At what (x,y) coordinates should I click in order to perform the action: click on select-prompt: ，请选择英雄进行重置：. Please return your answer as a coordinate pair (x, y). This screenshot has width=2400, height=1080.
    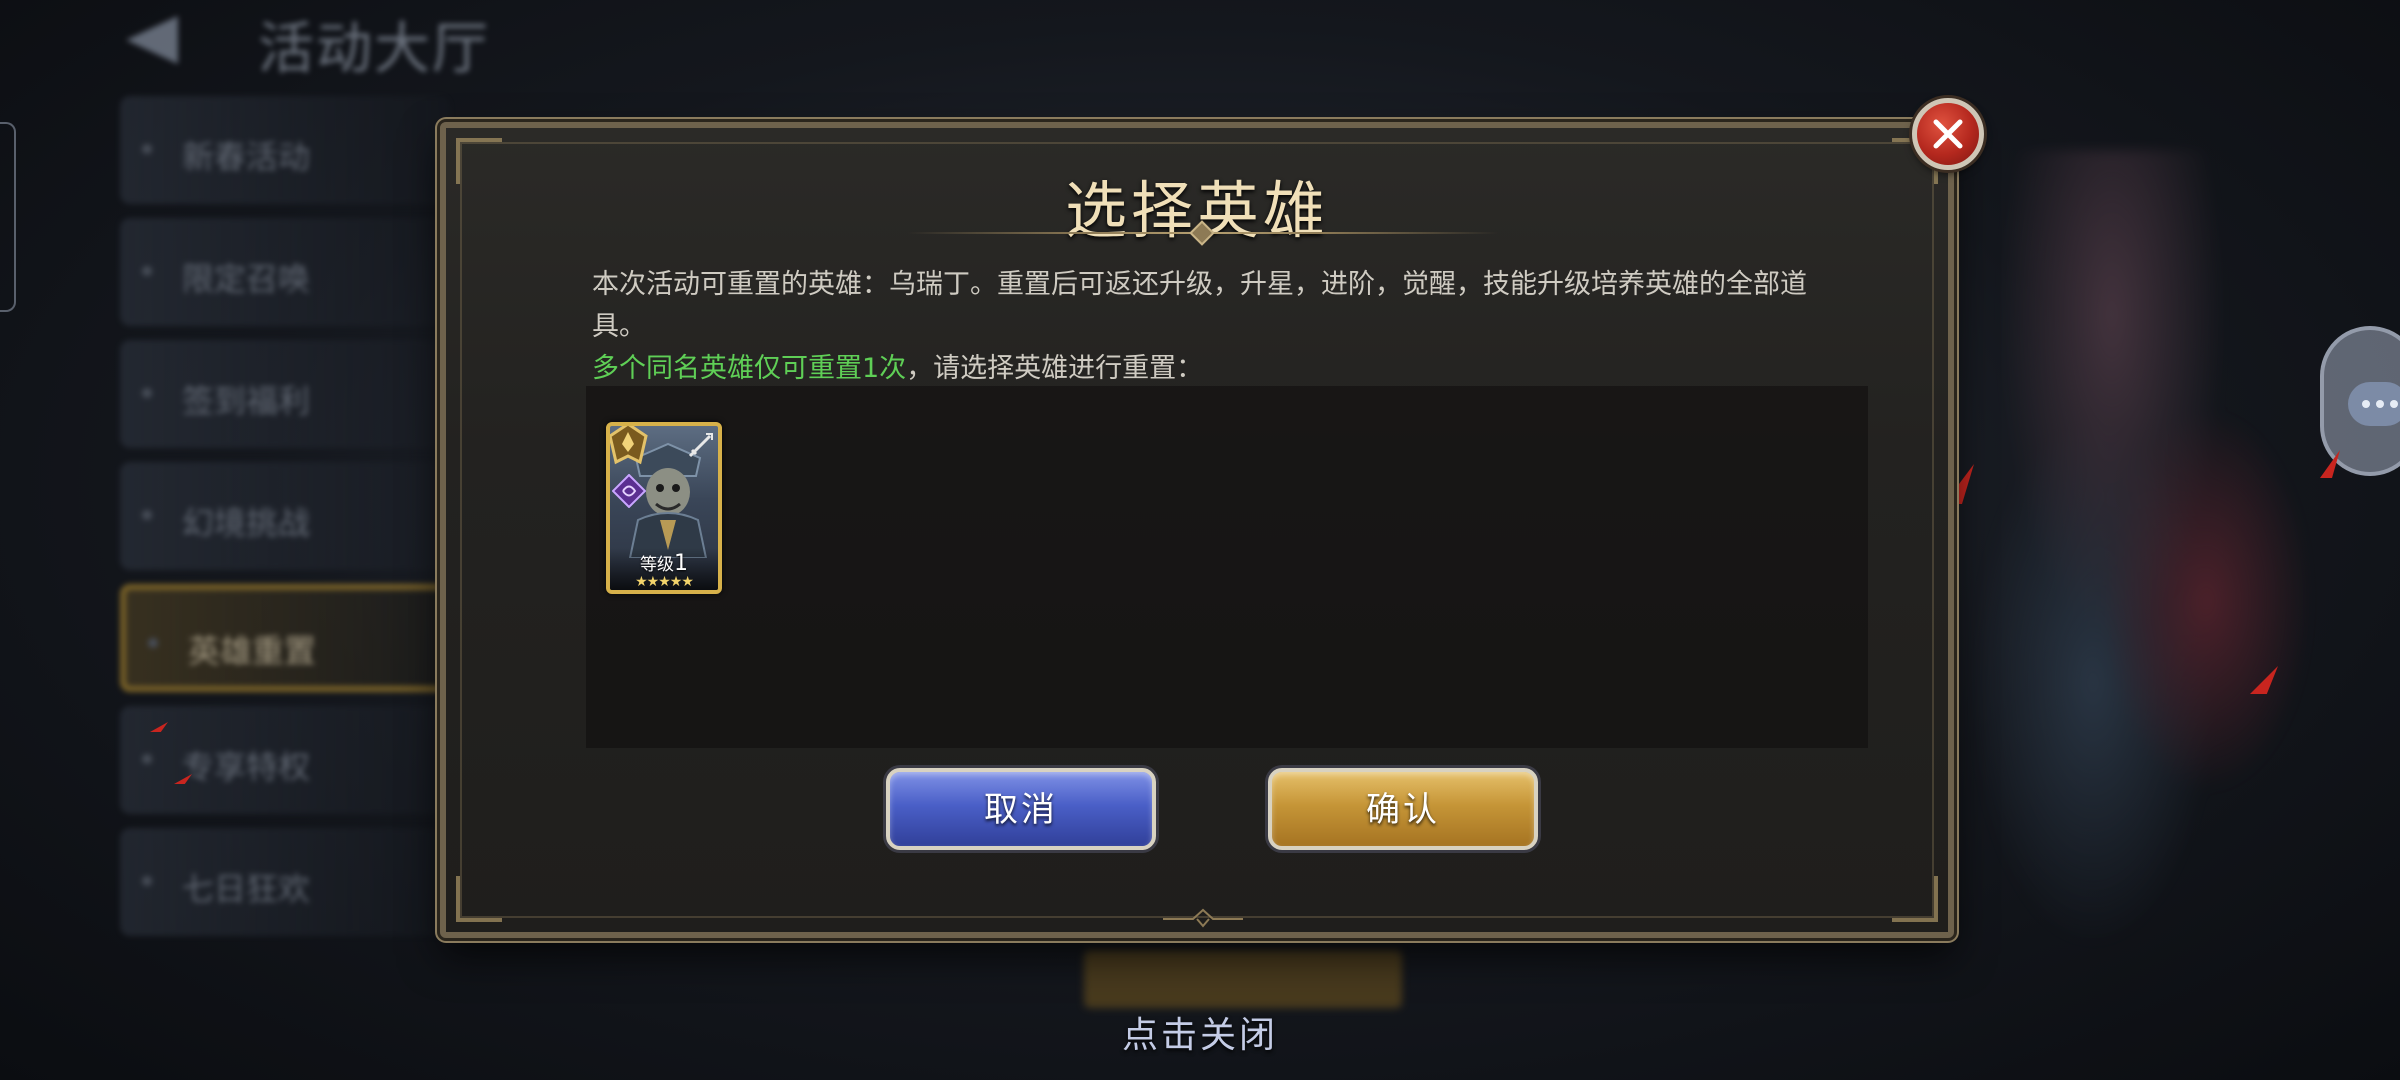
    Looking at the image, I should click on (1055, 368).